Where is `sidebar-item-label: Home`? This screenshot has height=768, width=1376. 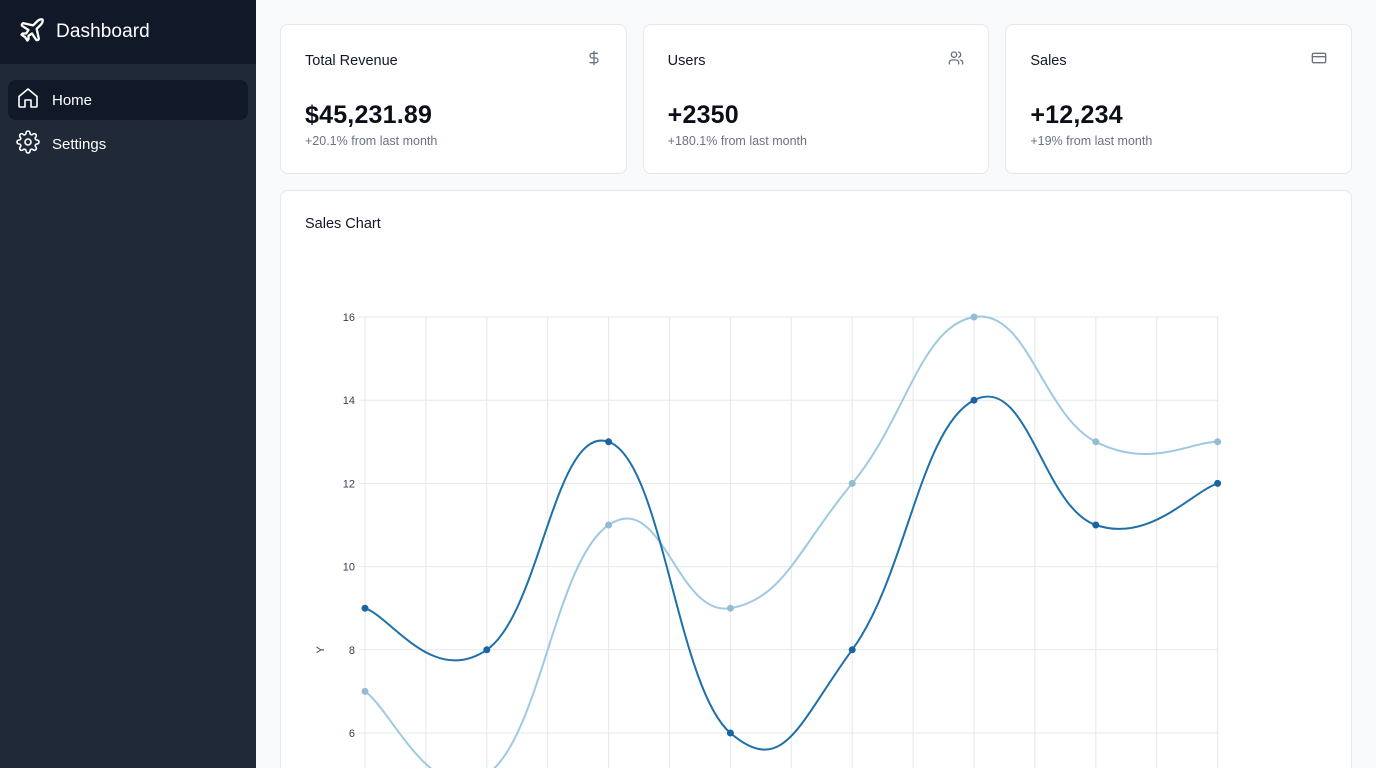 sidebar-item-label: Home is located at coordinates (72, 100).